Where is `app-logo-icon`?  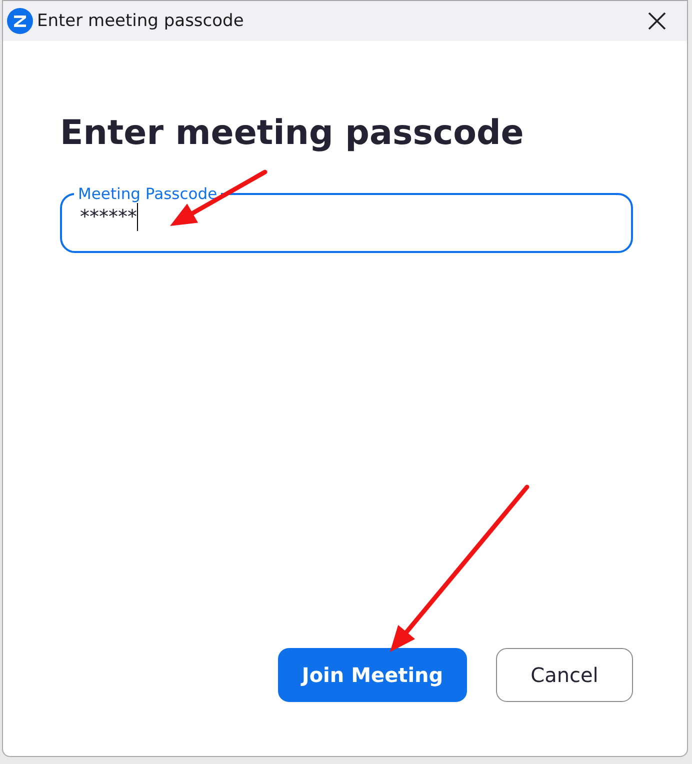
app-logo-icon is located at coordinates (20, 21).